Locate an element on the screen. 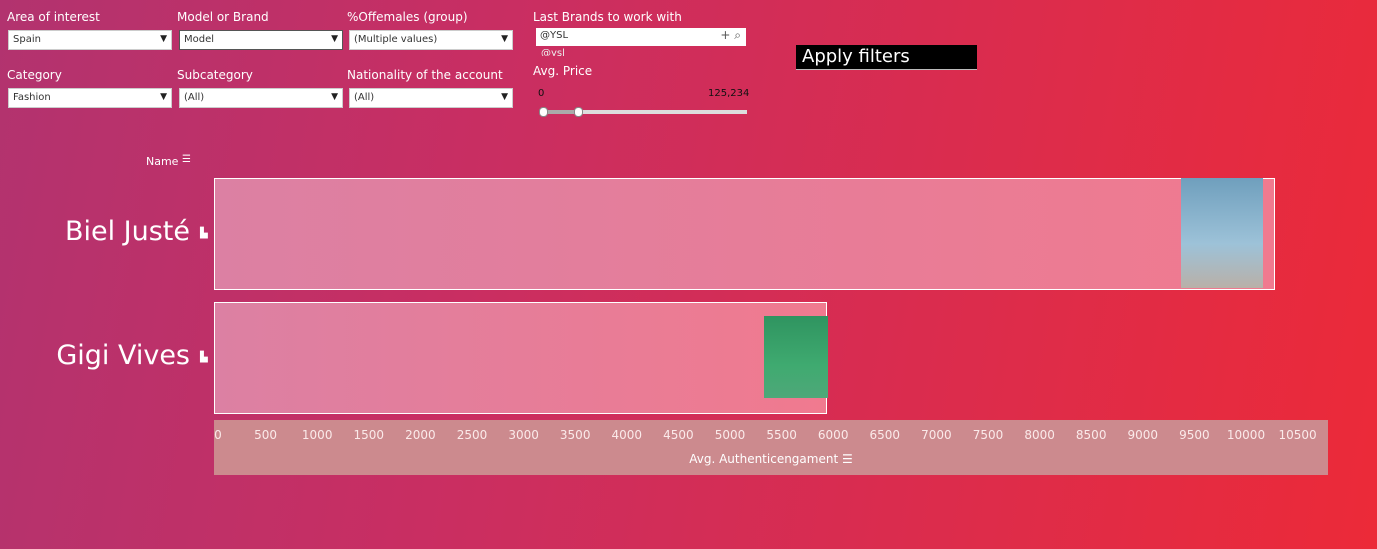 This screenshot has height=549, width=1377. subcategory-dropdown: (All) ▼ is located at coordinates (261, 98).